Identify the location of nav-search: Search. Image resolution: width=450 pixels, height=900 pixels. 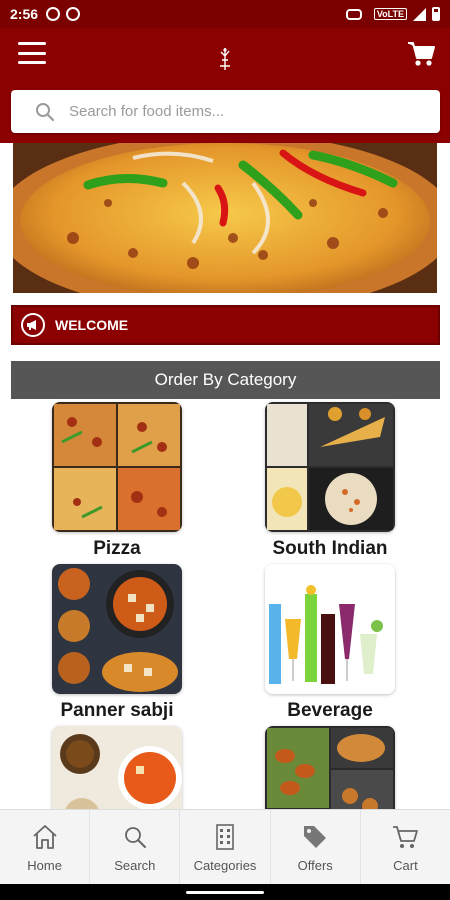
(135, 847).